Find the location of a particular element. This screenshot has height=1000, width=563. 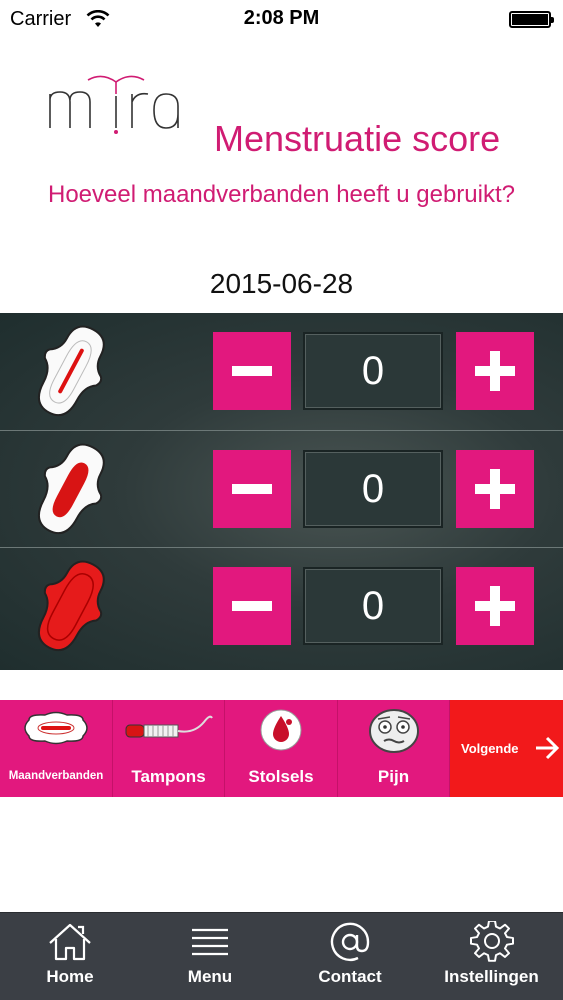

tab-instellingen: Instellingen is located at coordinates (491, 956).